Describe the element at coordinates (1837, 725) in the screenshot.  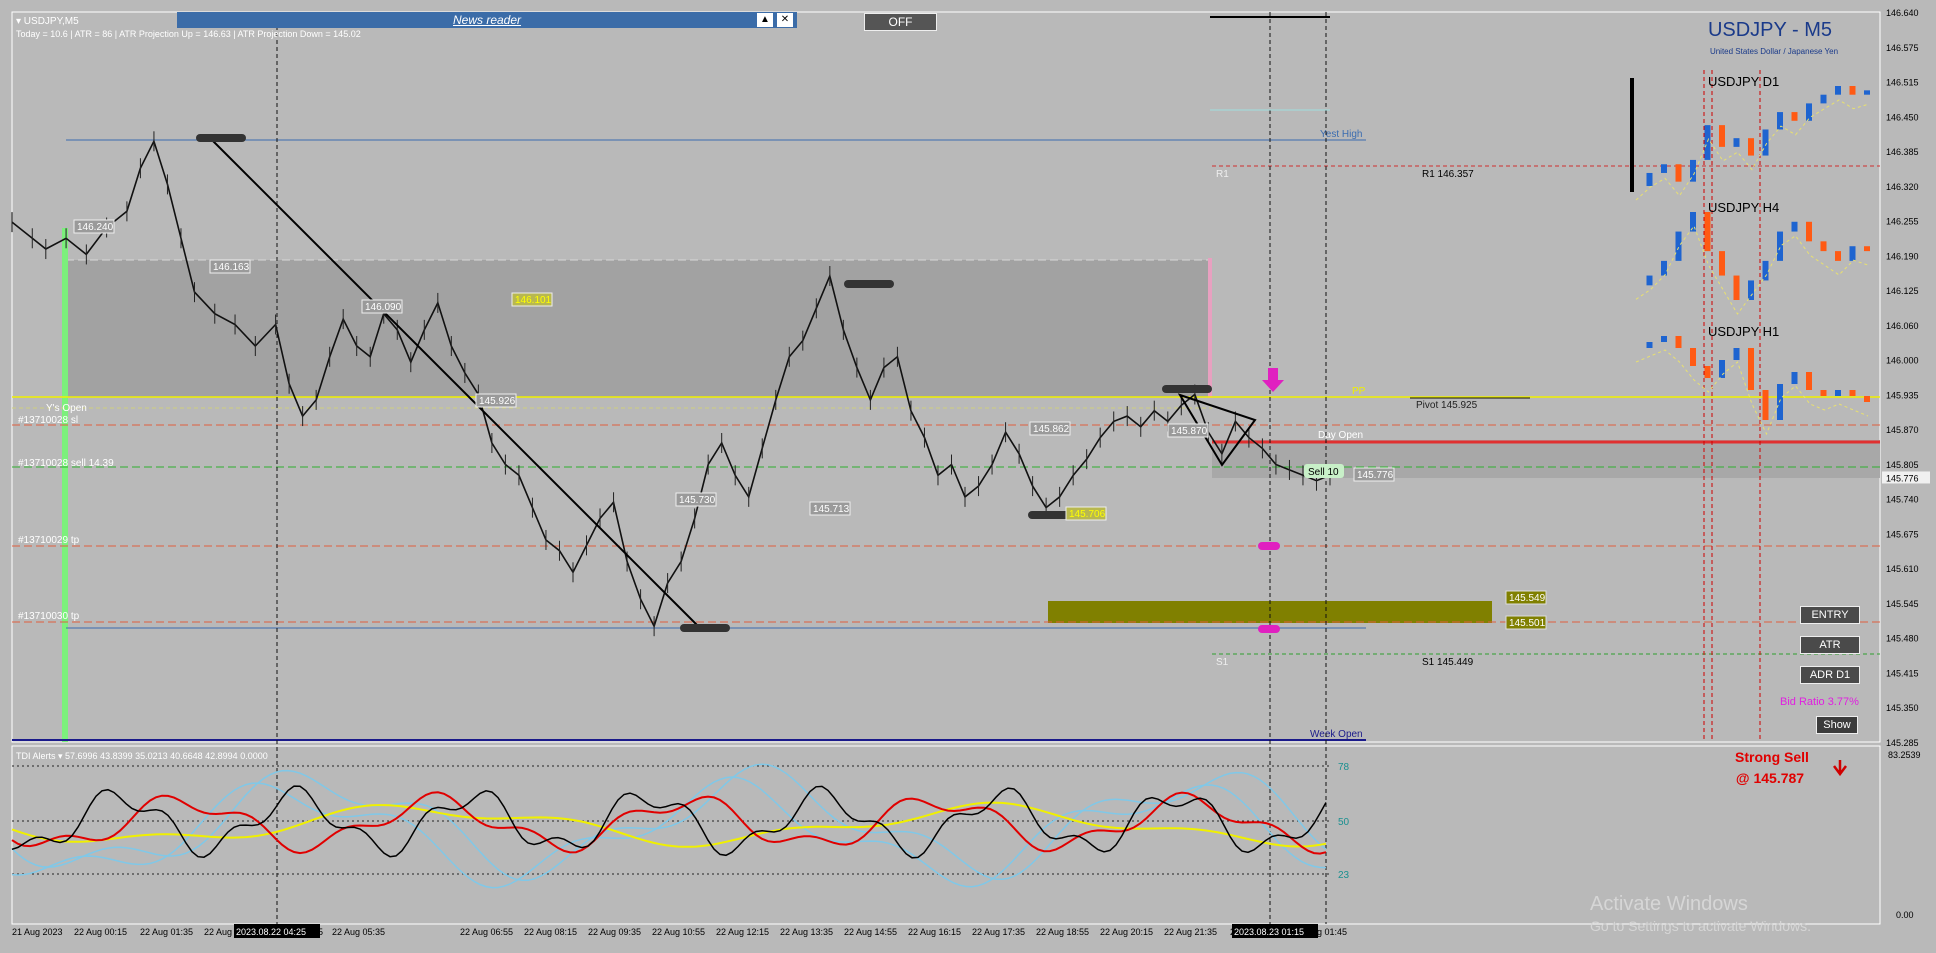
I see `show-button: Show` at that location.